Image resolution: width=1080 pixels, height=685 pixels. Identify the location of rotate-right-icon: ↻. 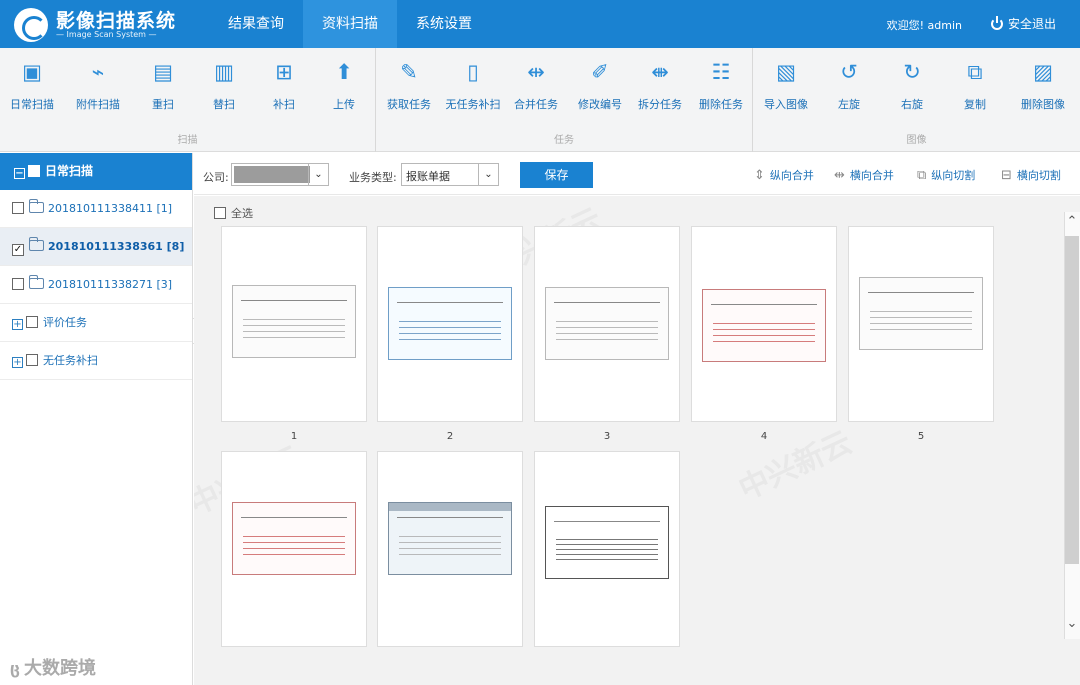
(912, 72).